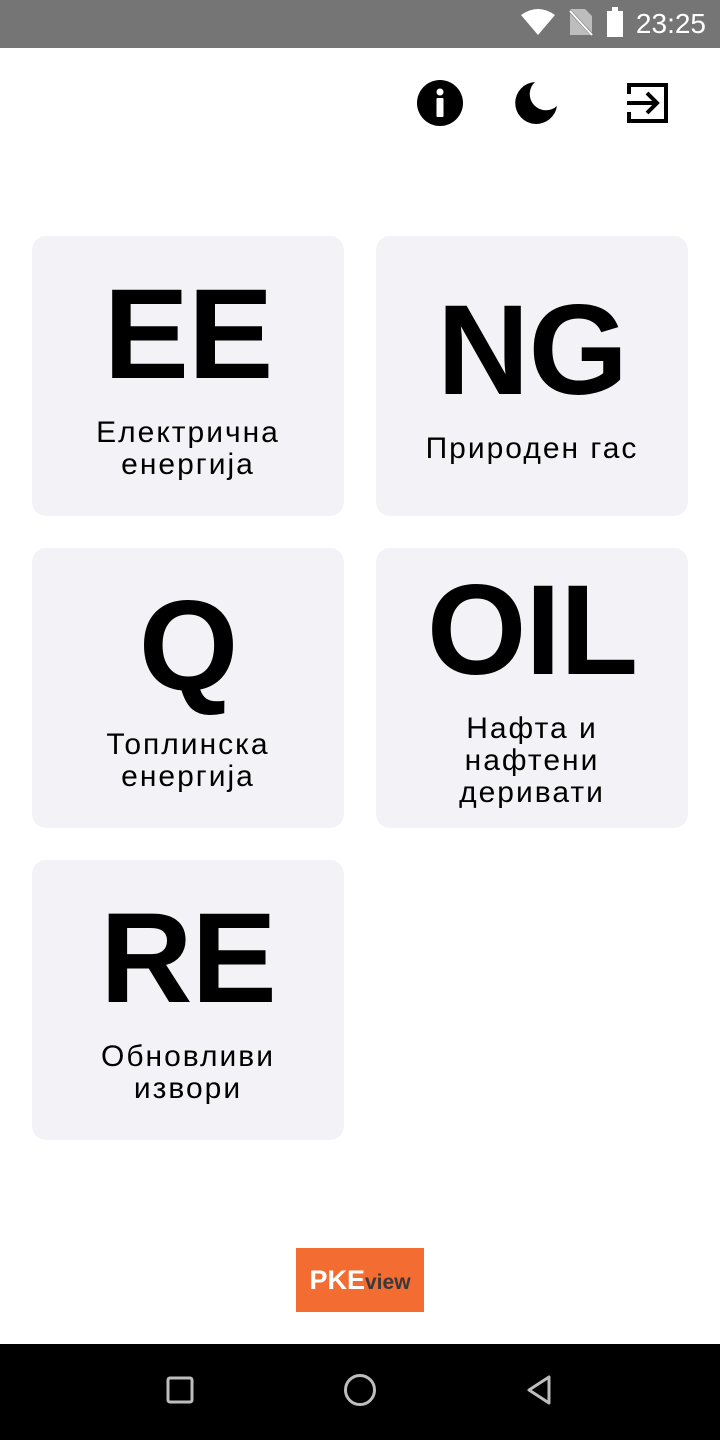 The height and width of the screenshot is (1440, 720). Describe the element at coordinates (337, 1279) in the screenshot. I see `logo-text-pke: PKE` at that location.